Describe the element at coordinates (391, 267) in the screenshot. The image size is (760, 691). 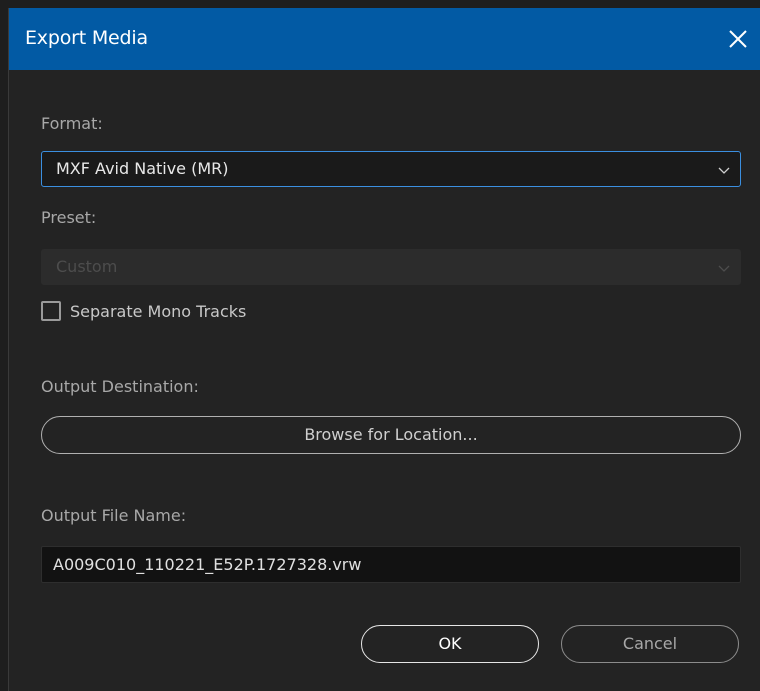
I see `preset-select: Custom` at that location.